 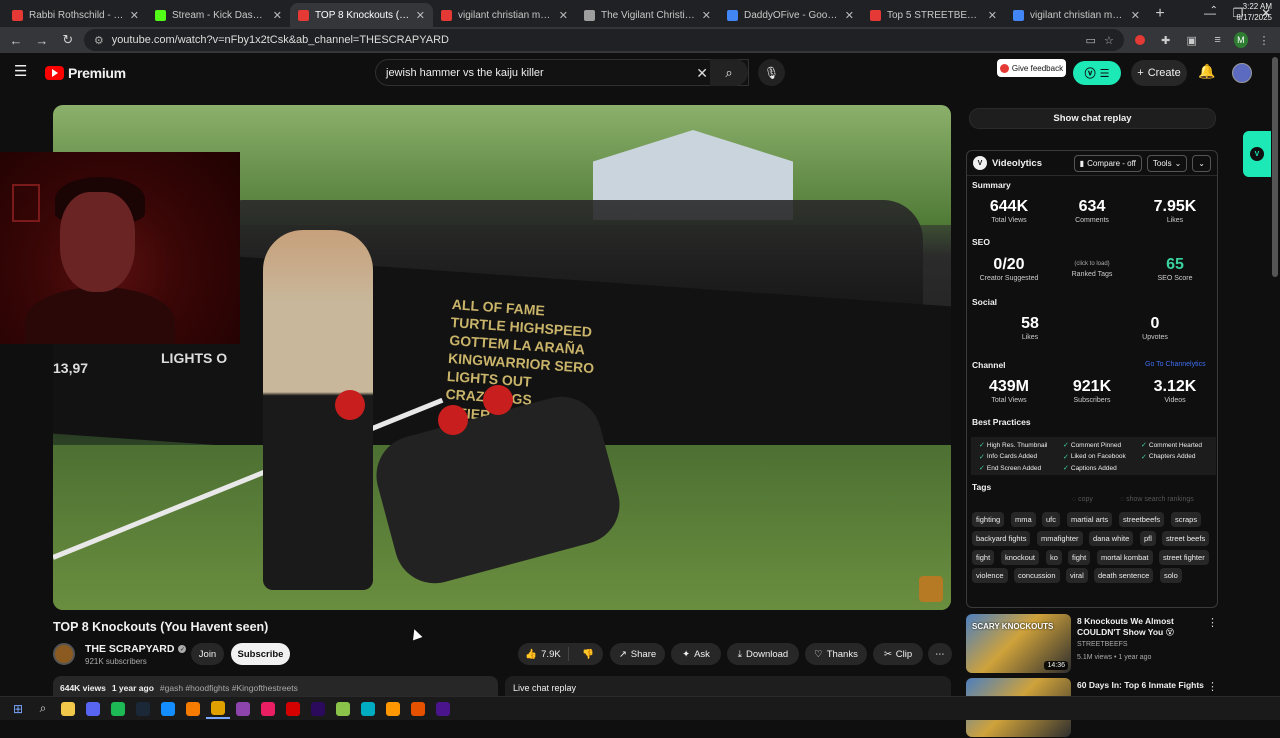 I want to click on voice-search-icon: 🎙, so click(x=771, y=72).